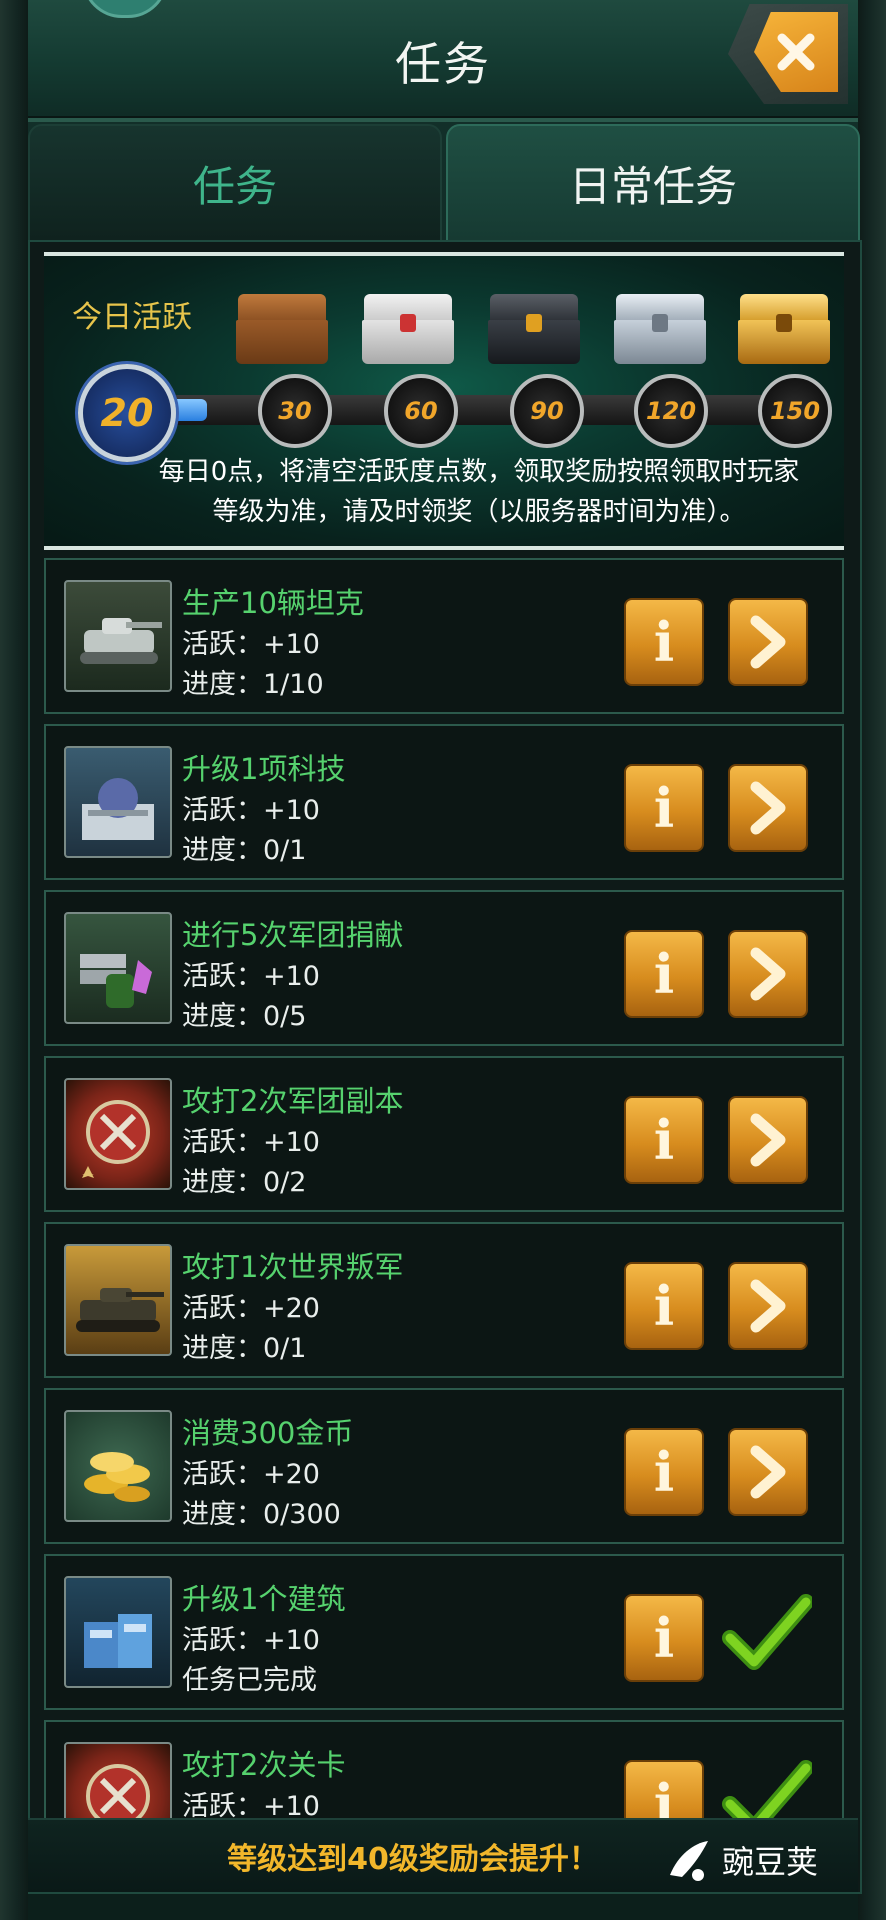  What do you see at coordinates (235, 183) in the screenshot?
I see `tab-tasks: 任务` at bounding box center [235, 183].